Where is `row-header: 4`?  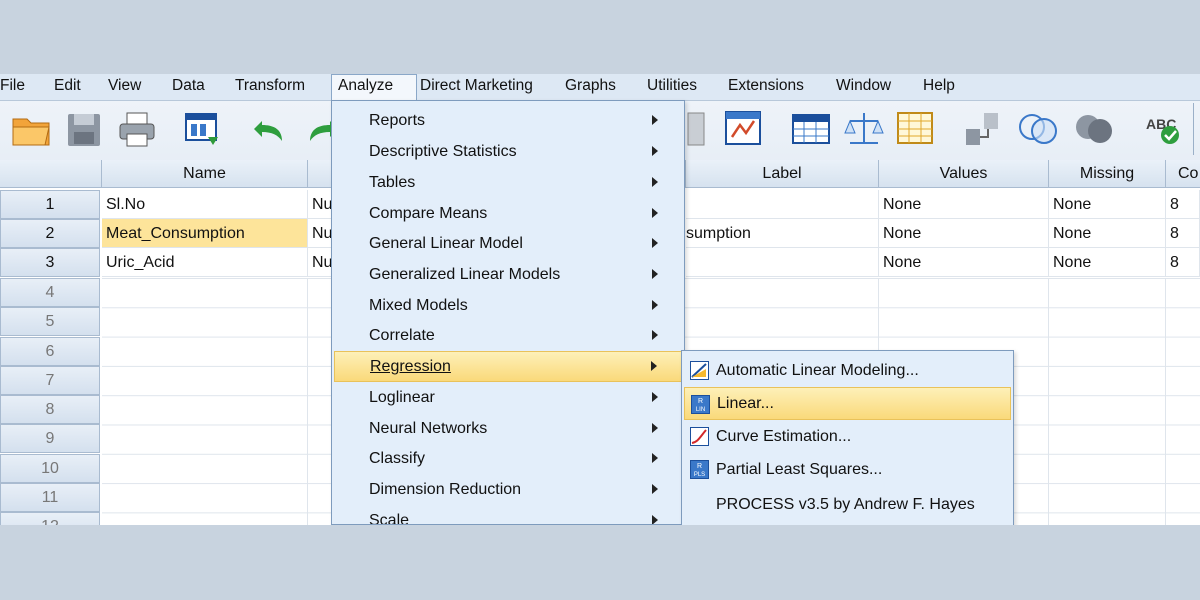
row-header: 4 is located at coordinates (50, 292).